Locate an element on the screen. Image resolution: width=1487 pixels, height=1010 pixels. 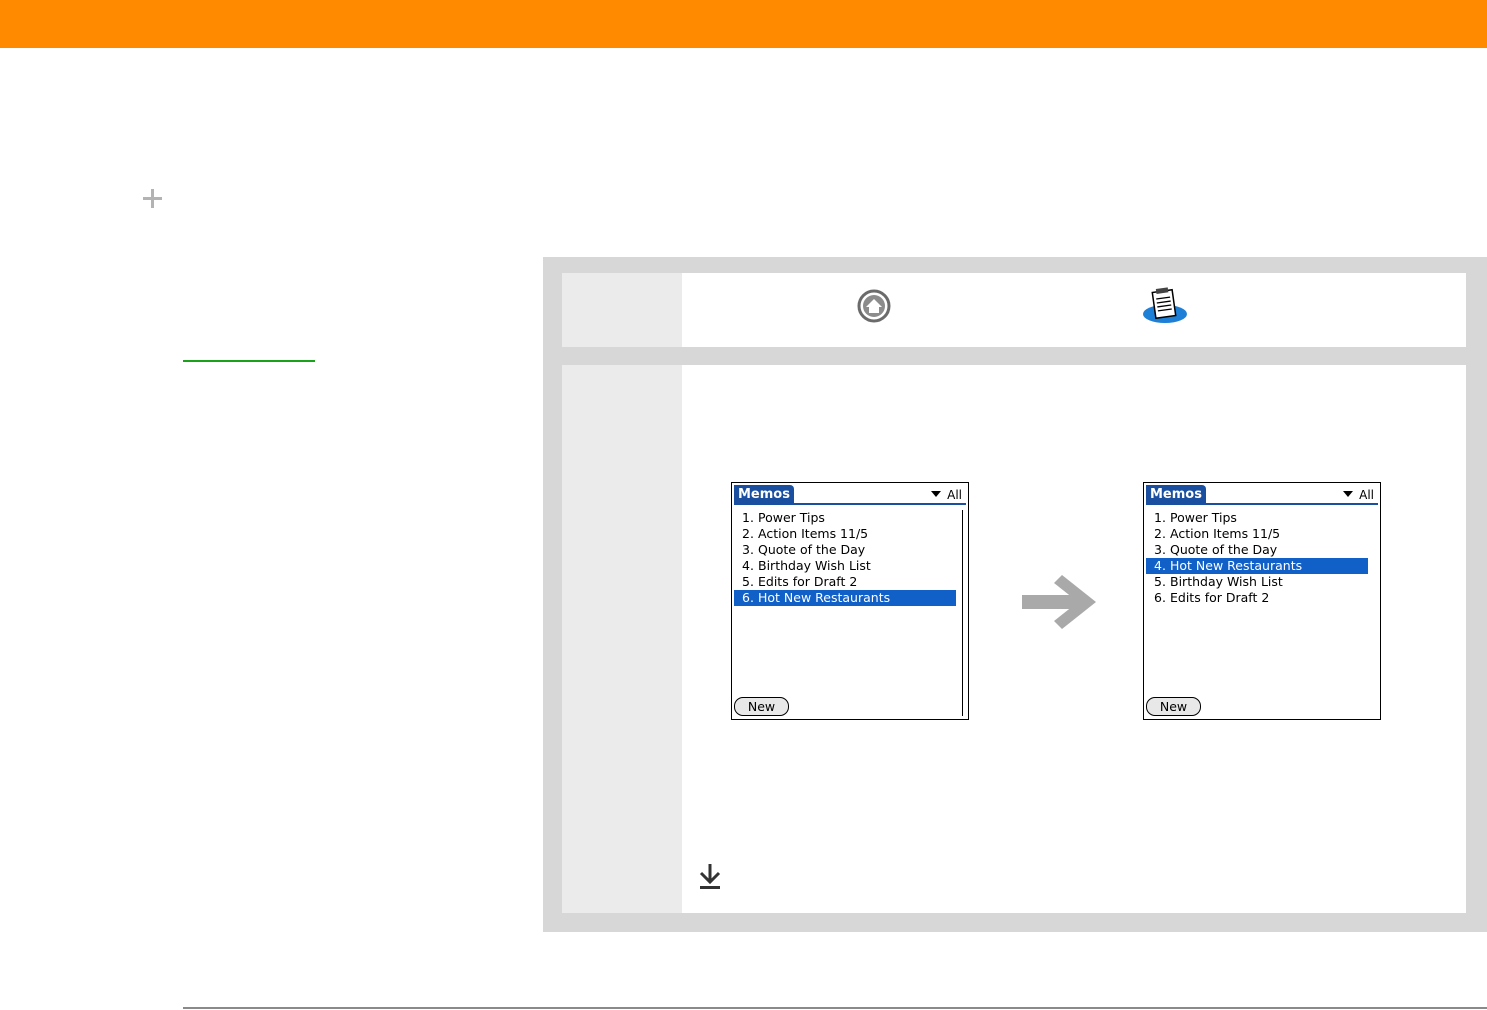
footer-rule is located at coordinates (835, 1008).